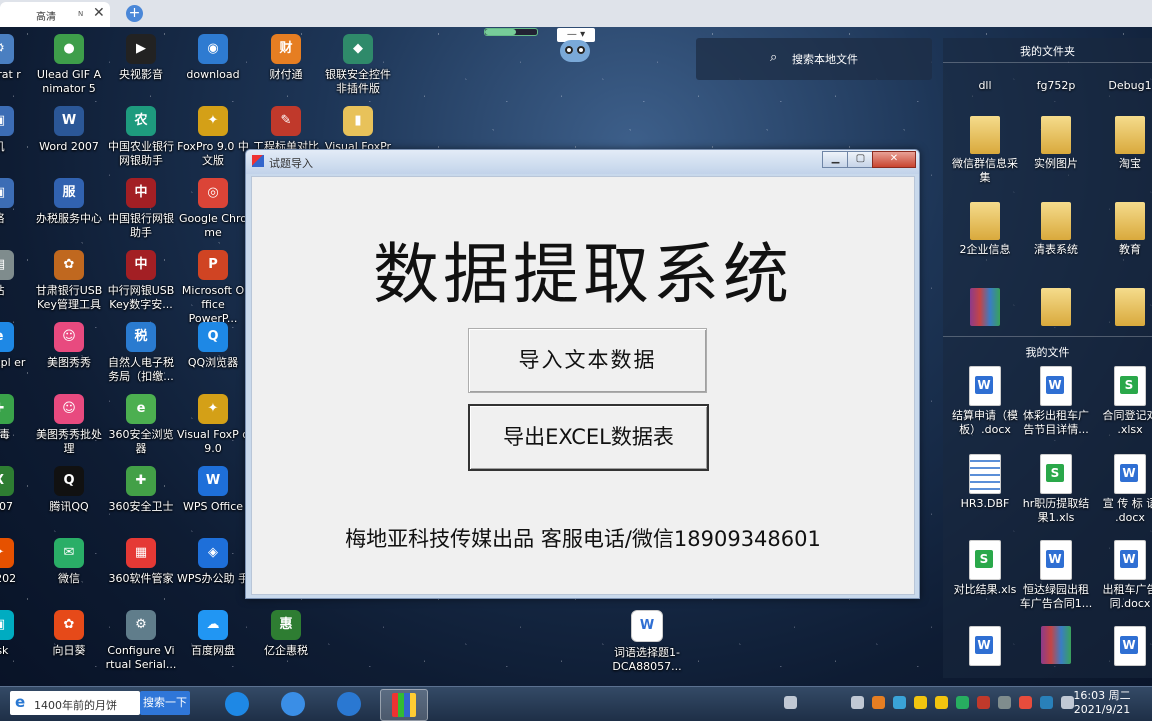 This screenshot has height=721, width=1152. I want to click on desktop-icon: ▦ 360软件管家, so click(141, 573).